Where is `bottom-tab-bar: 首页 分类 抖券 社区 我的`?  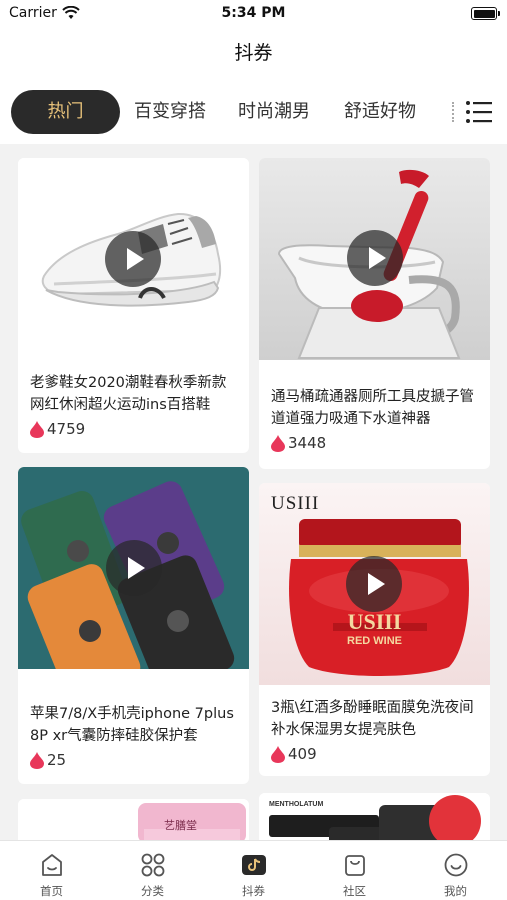 bottom-tab-bar: 首页 分类 抖券 社区 我的 is located at coordinates (253, 870).